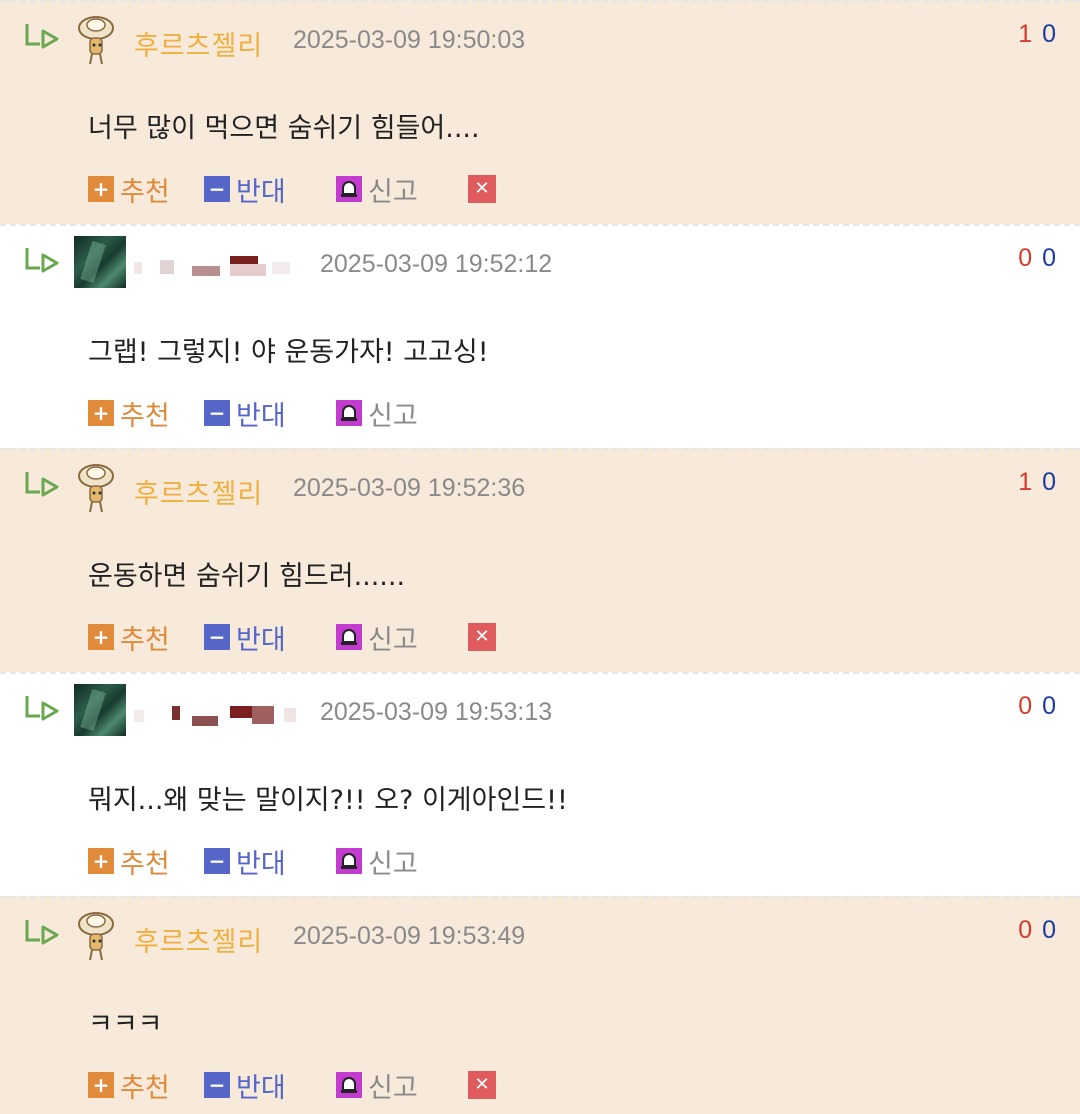 The image size is (1080, 1114). I want to click on comment-text: 뭐지...왜 맞는 말이지?!! 오? 이게아인드!!, so click(328, 800).